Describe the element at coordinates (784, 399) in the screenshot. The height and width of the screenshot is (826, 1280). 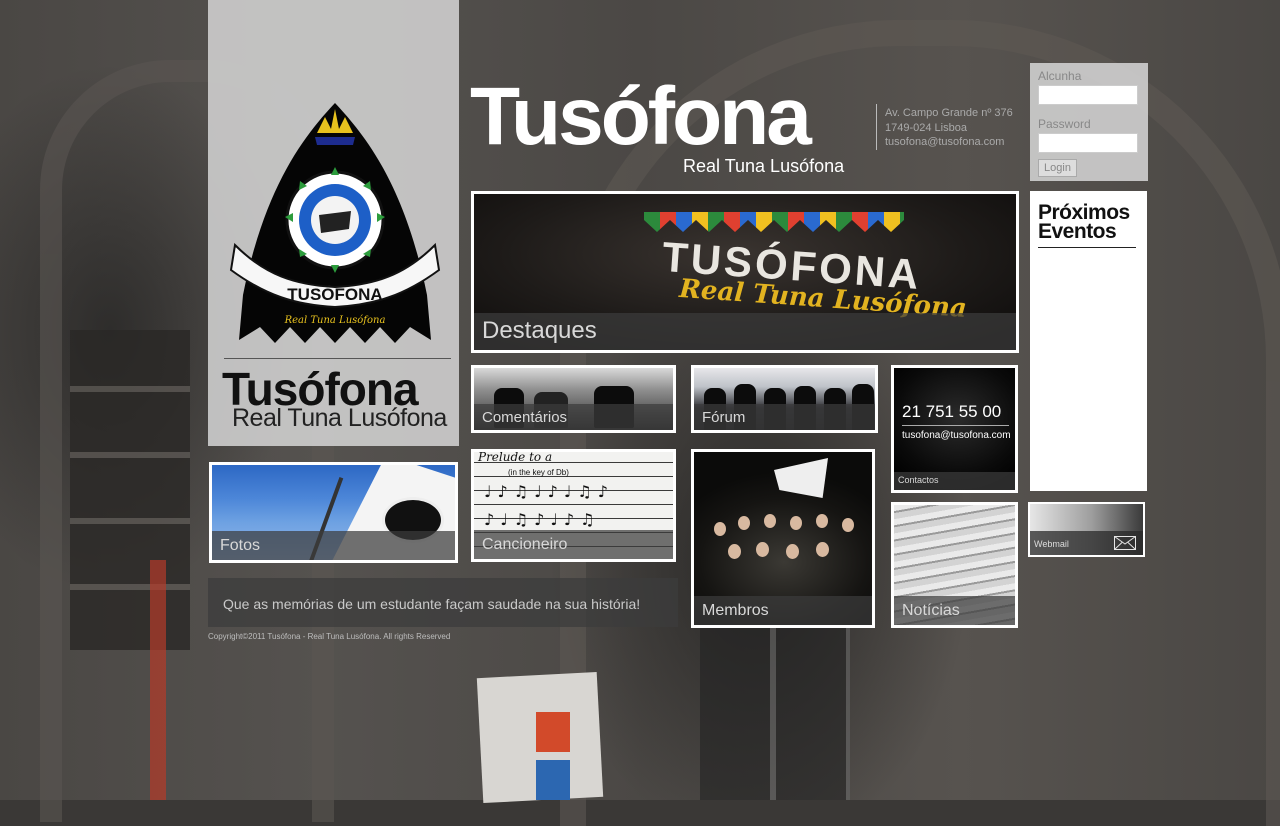
I see `tile-forum: Fórum` at that location.